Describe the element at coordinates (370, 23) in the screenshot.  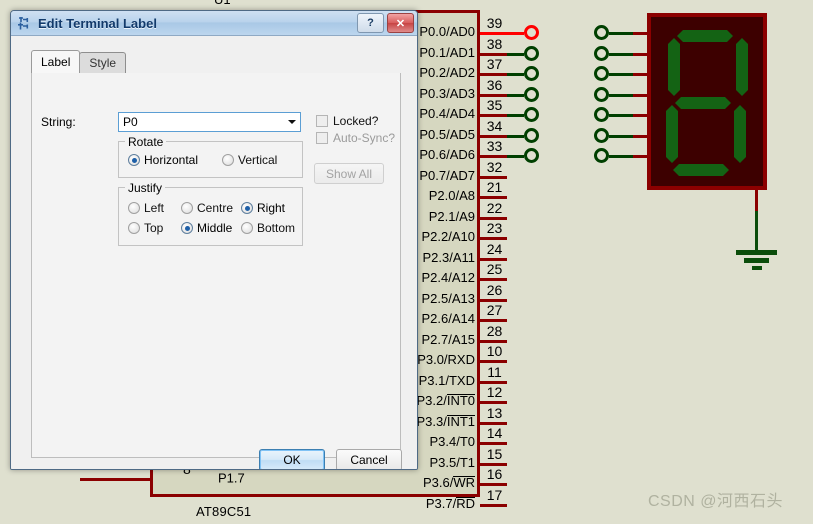
I see `help-button: ?` at that location.